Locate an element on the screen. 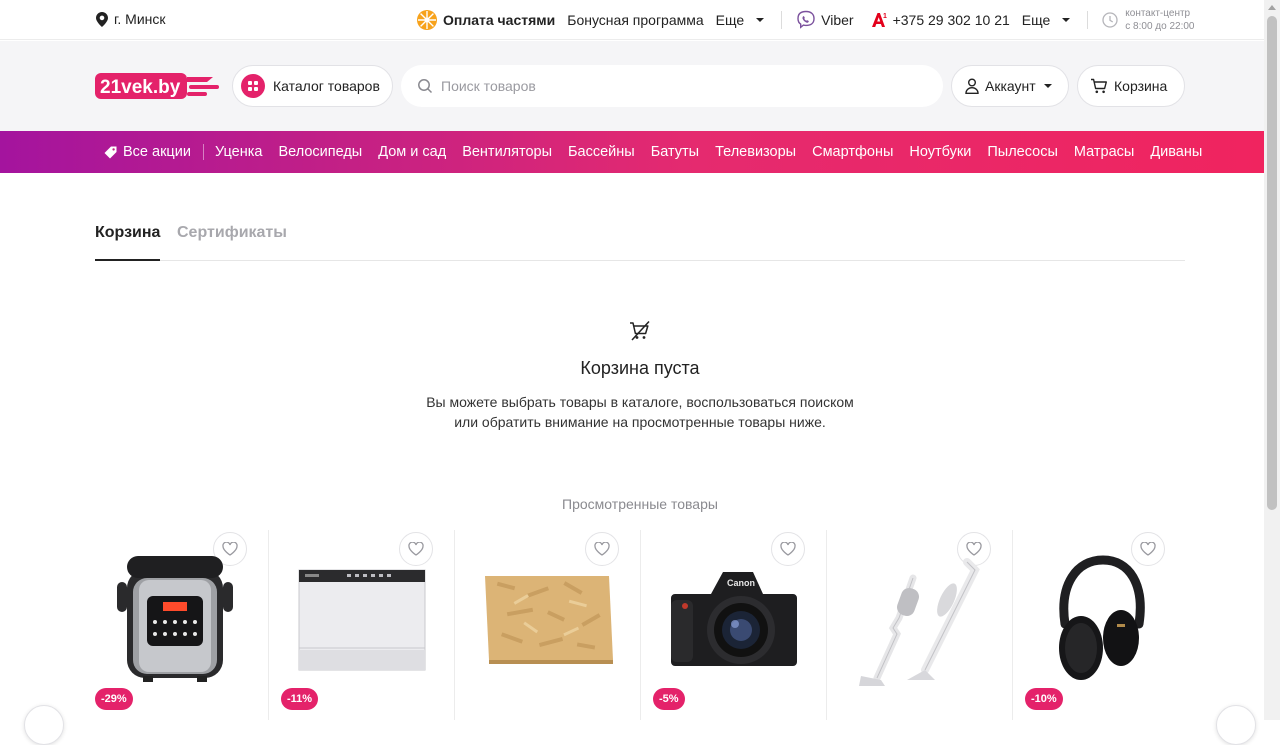 The height and width of the screenshot is (745, 1280). bonus-program-label: Бонусная программа is located at coordinates (635, 20).